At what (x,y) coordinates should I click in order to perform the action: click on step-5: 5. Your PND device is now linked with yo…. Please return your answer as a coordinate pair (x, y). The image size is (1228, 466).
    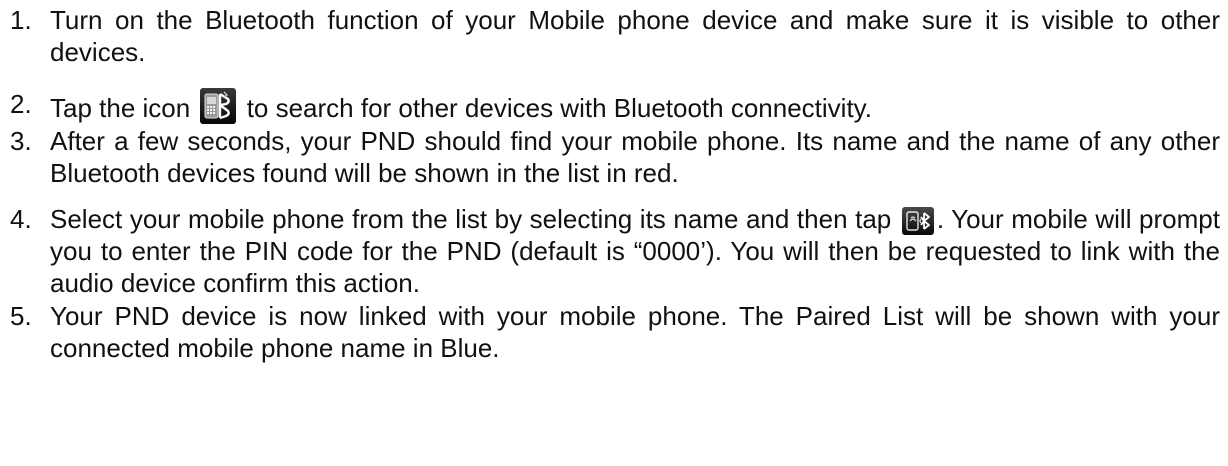
    Looking at the image, I should click on (614, 332).